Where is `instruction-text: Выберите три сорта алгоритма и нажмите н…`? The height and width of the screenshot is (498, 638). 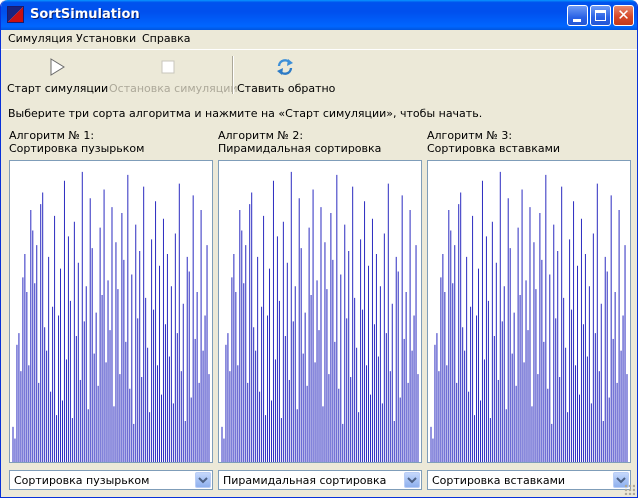
instruction-text: Выберите три сорта алгоритма и нажмите н… is located at coordinates (245, 113).